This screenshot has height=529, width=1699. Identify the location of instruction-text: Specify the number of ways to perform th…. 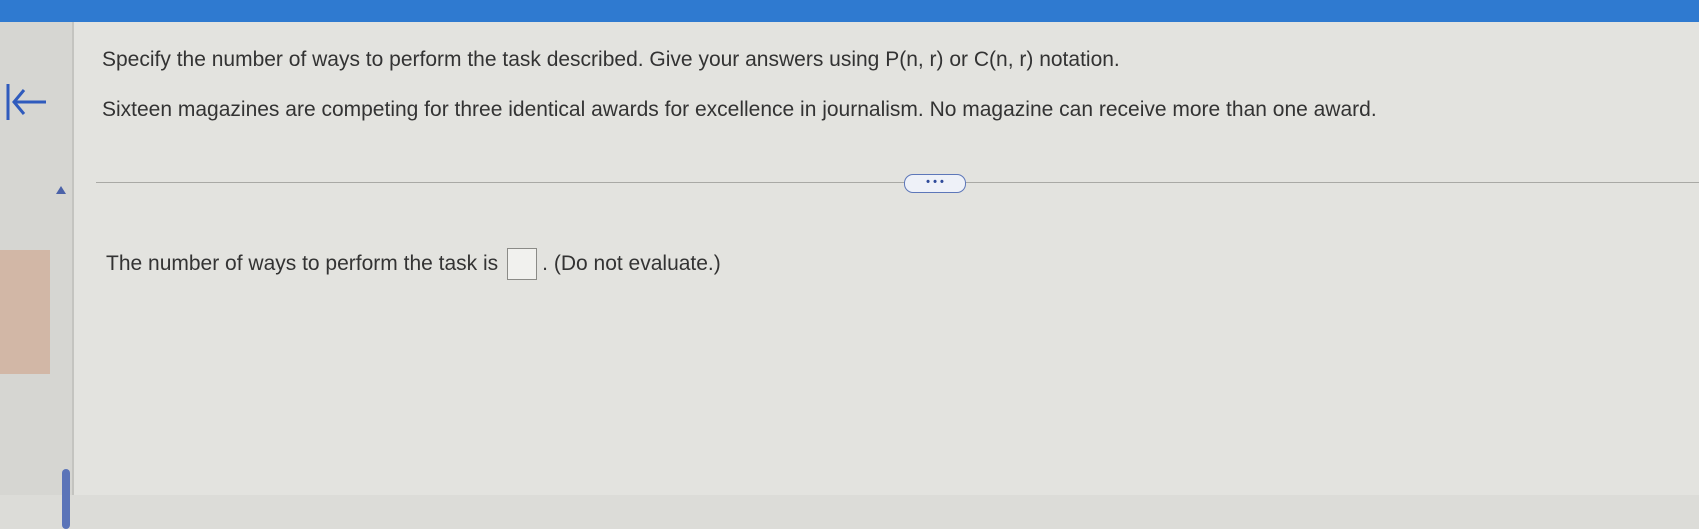
(611, 59).